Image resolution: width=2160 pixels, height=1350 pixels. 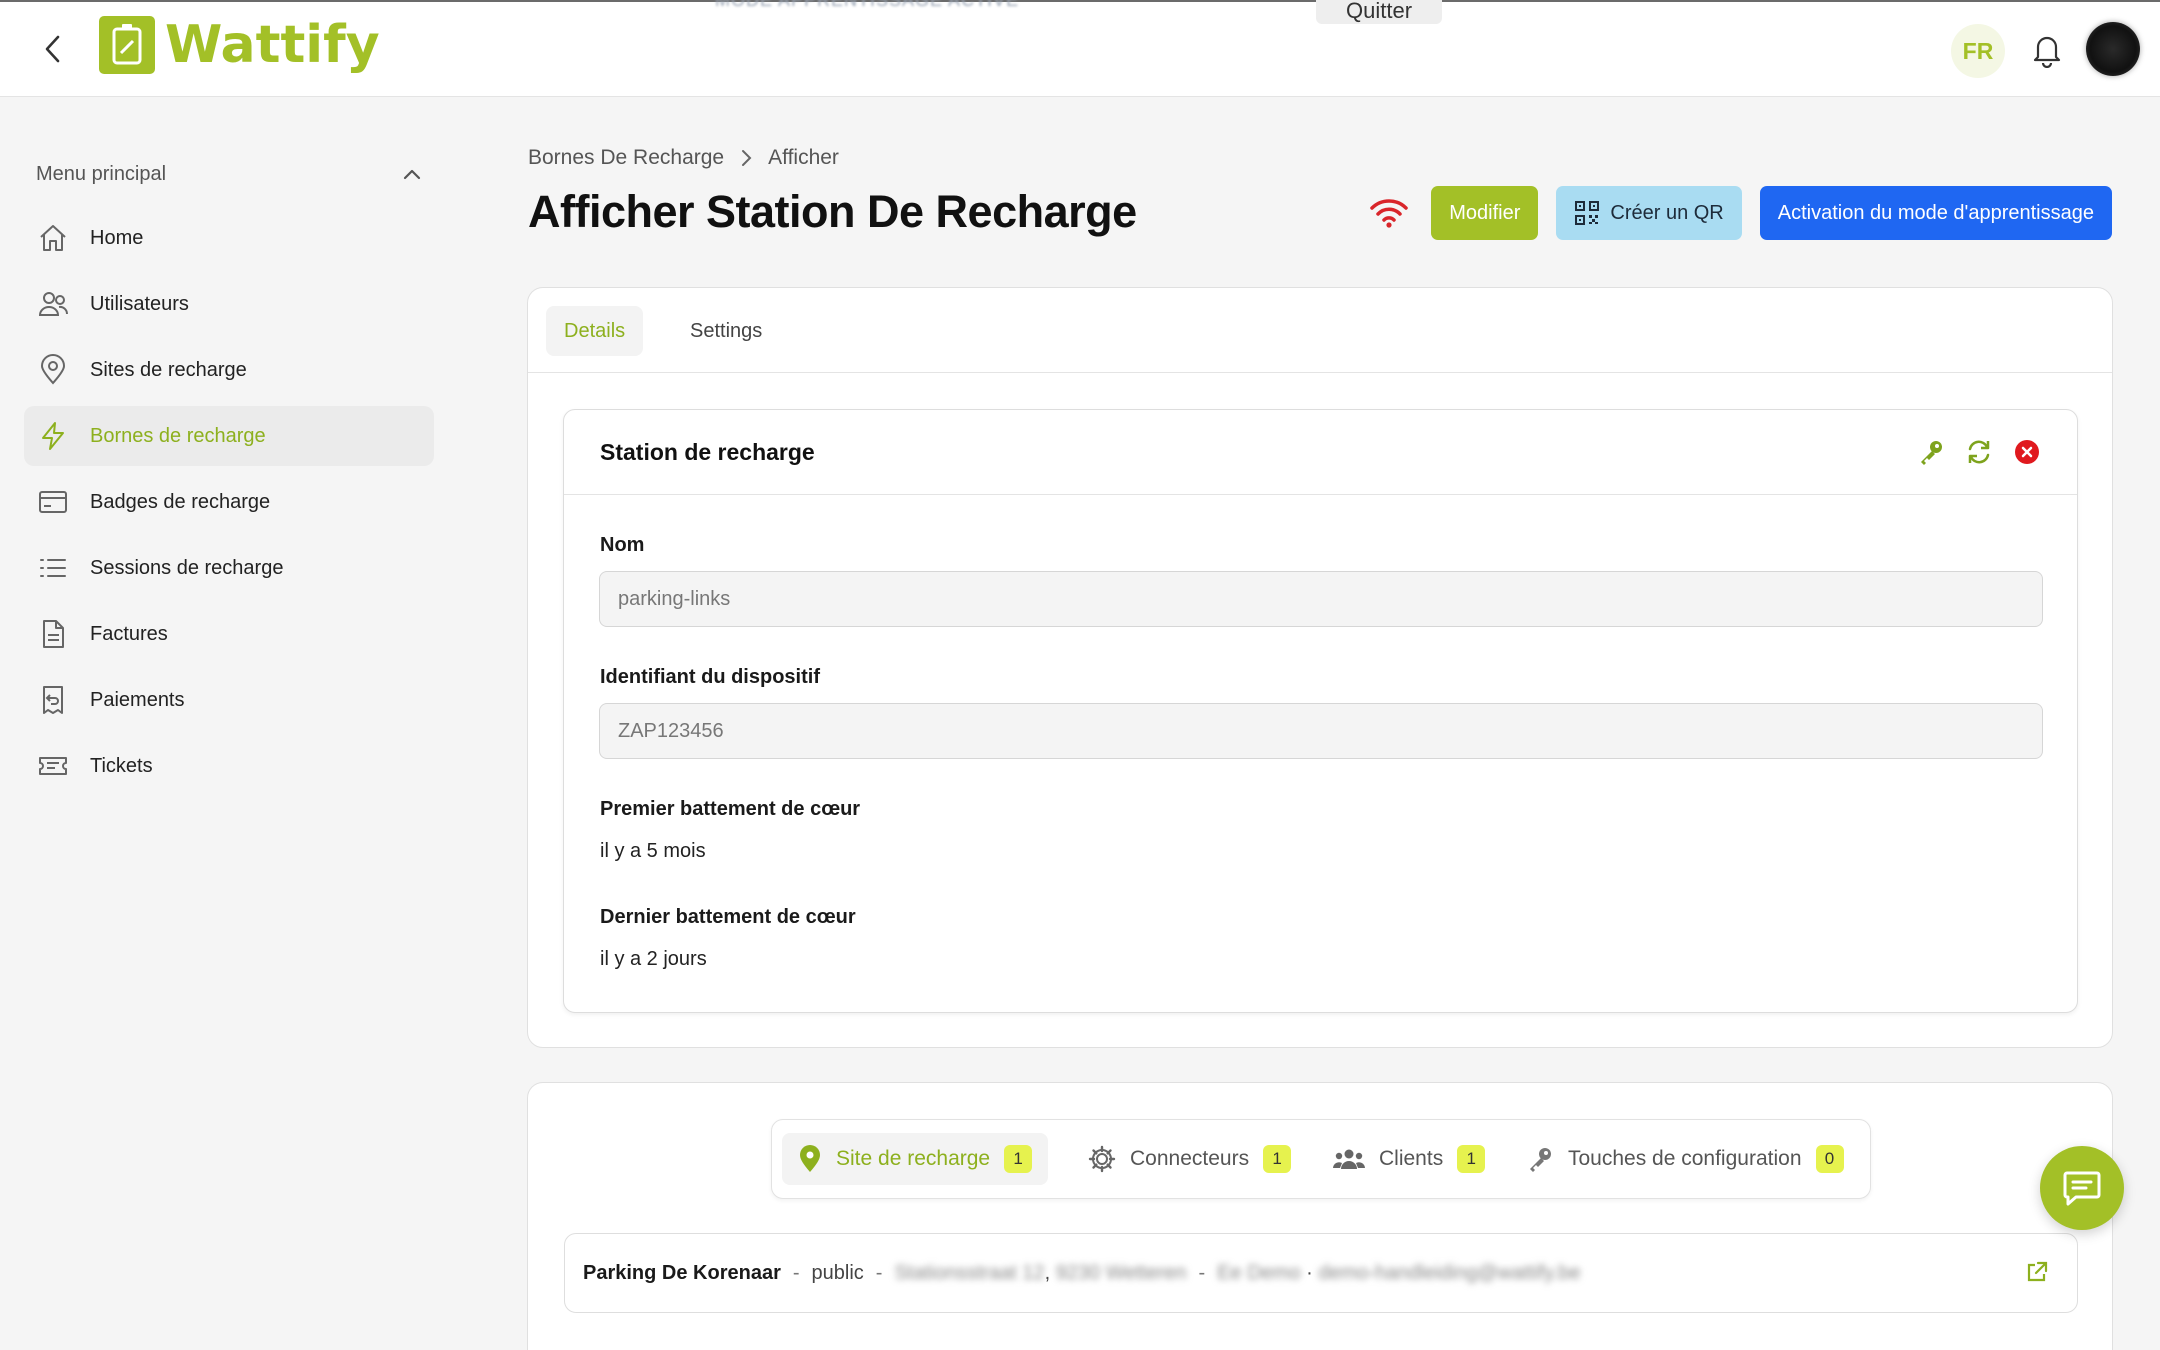 What do you see at coordinates (229, 238) in the screenshot?
I see `sidebar-item-home: Home` at bounding box center [229, 238].